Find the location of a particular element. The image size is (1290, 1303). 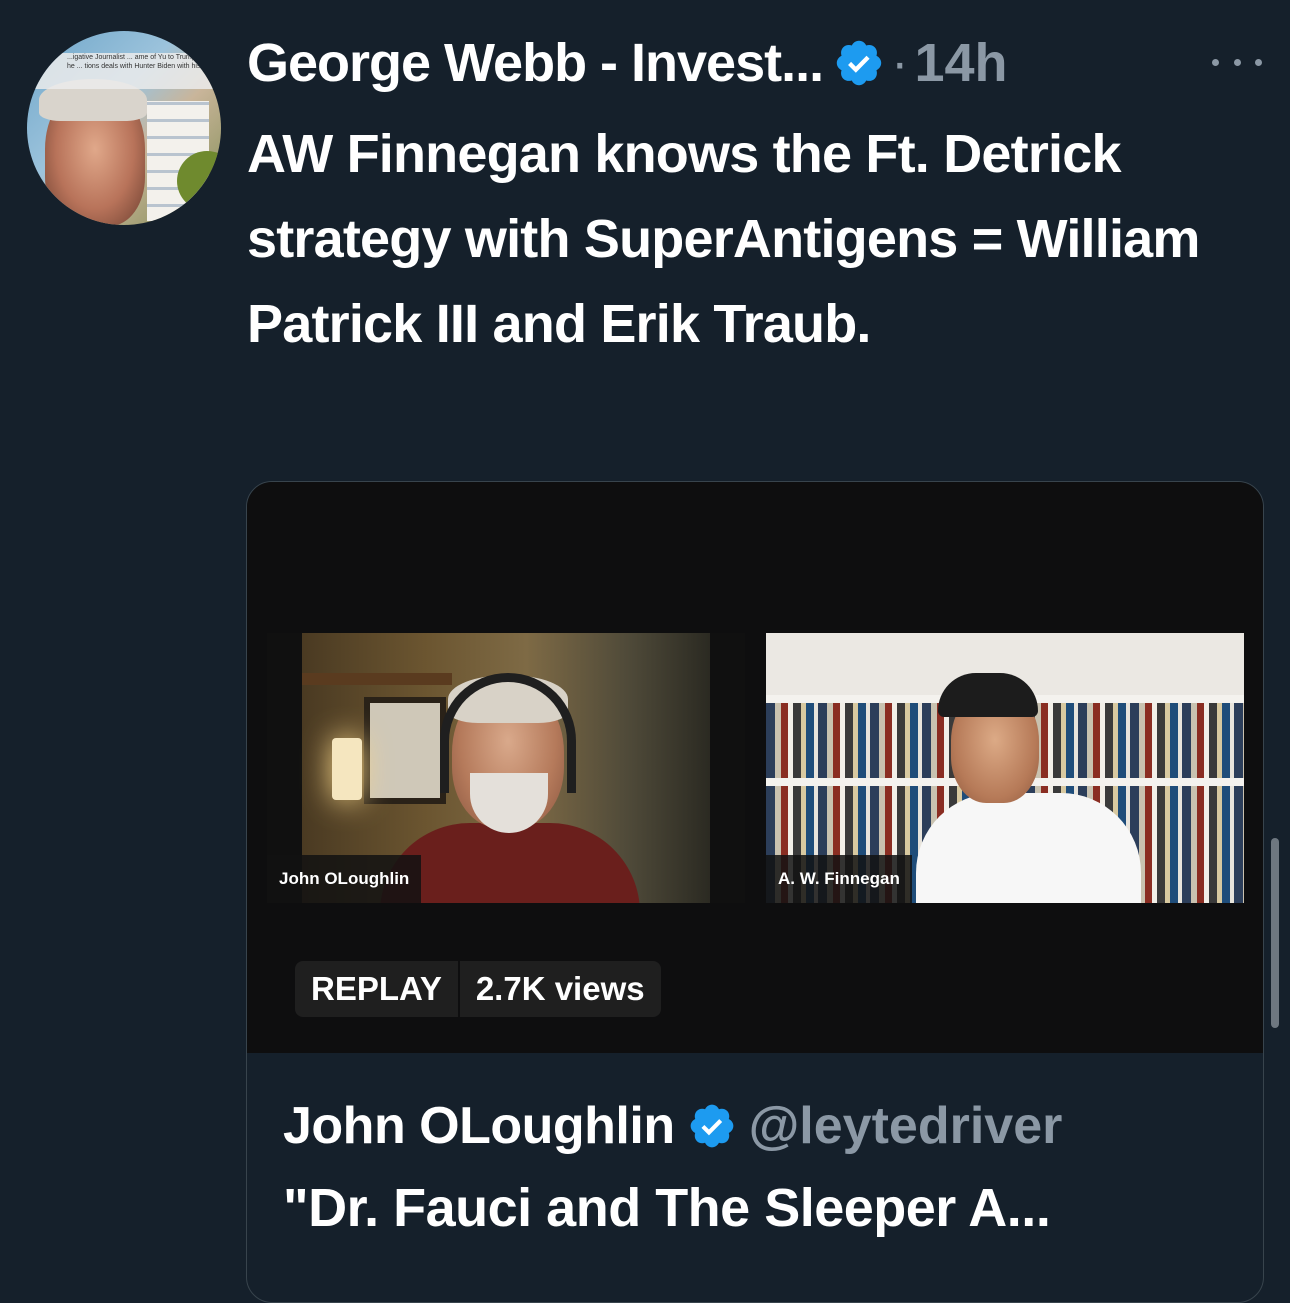

participant-name-label: John OLoughlin is located at coordinates (344, 879).